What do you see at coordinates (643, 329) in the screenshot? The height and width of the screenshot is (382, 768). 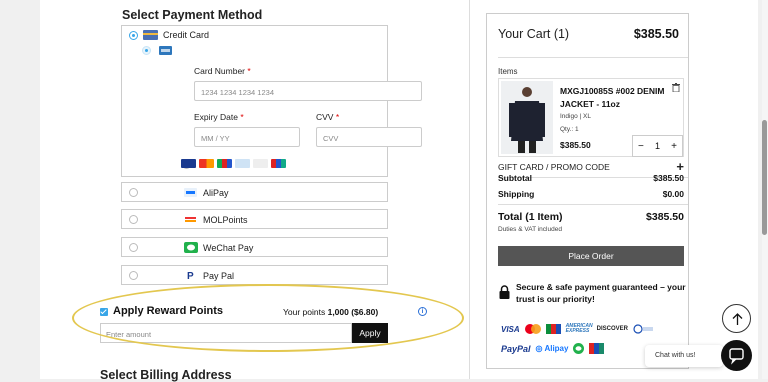 I see `diners-logo` at bounding box center [643, 329].